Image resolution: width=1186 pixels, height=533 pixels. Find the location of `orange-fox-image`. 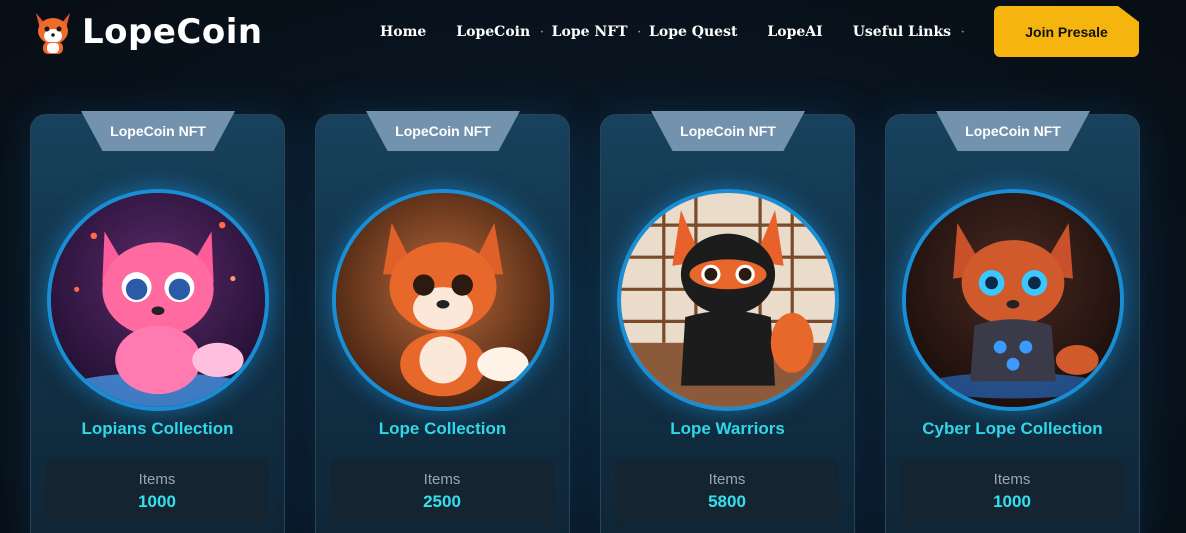

orange-fox-image is located at coordinates (443, 300).